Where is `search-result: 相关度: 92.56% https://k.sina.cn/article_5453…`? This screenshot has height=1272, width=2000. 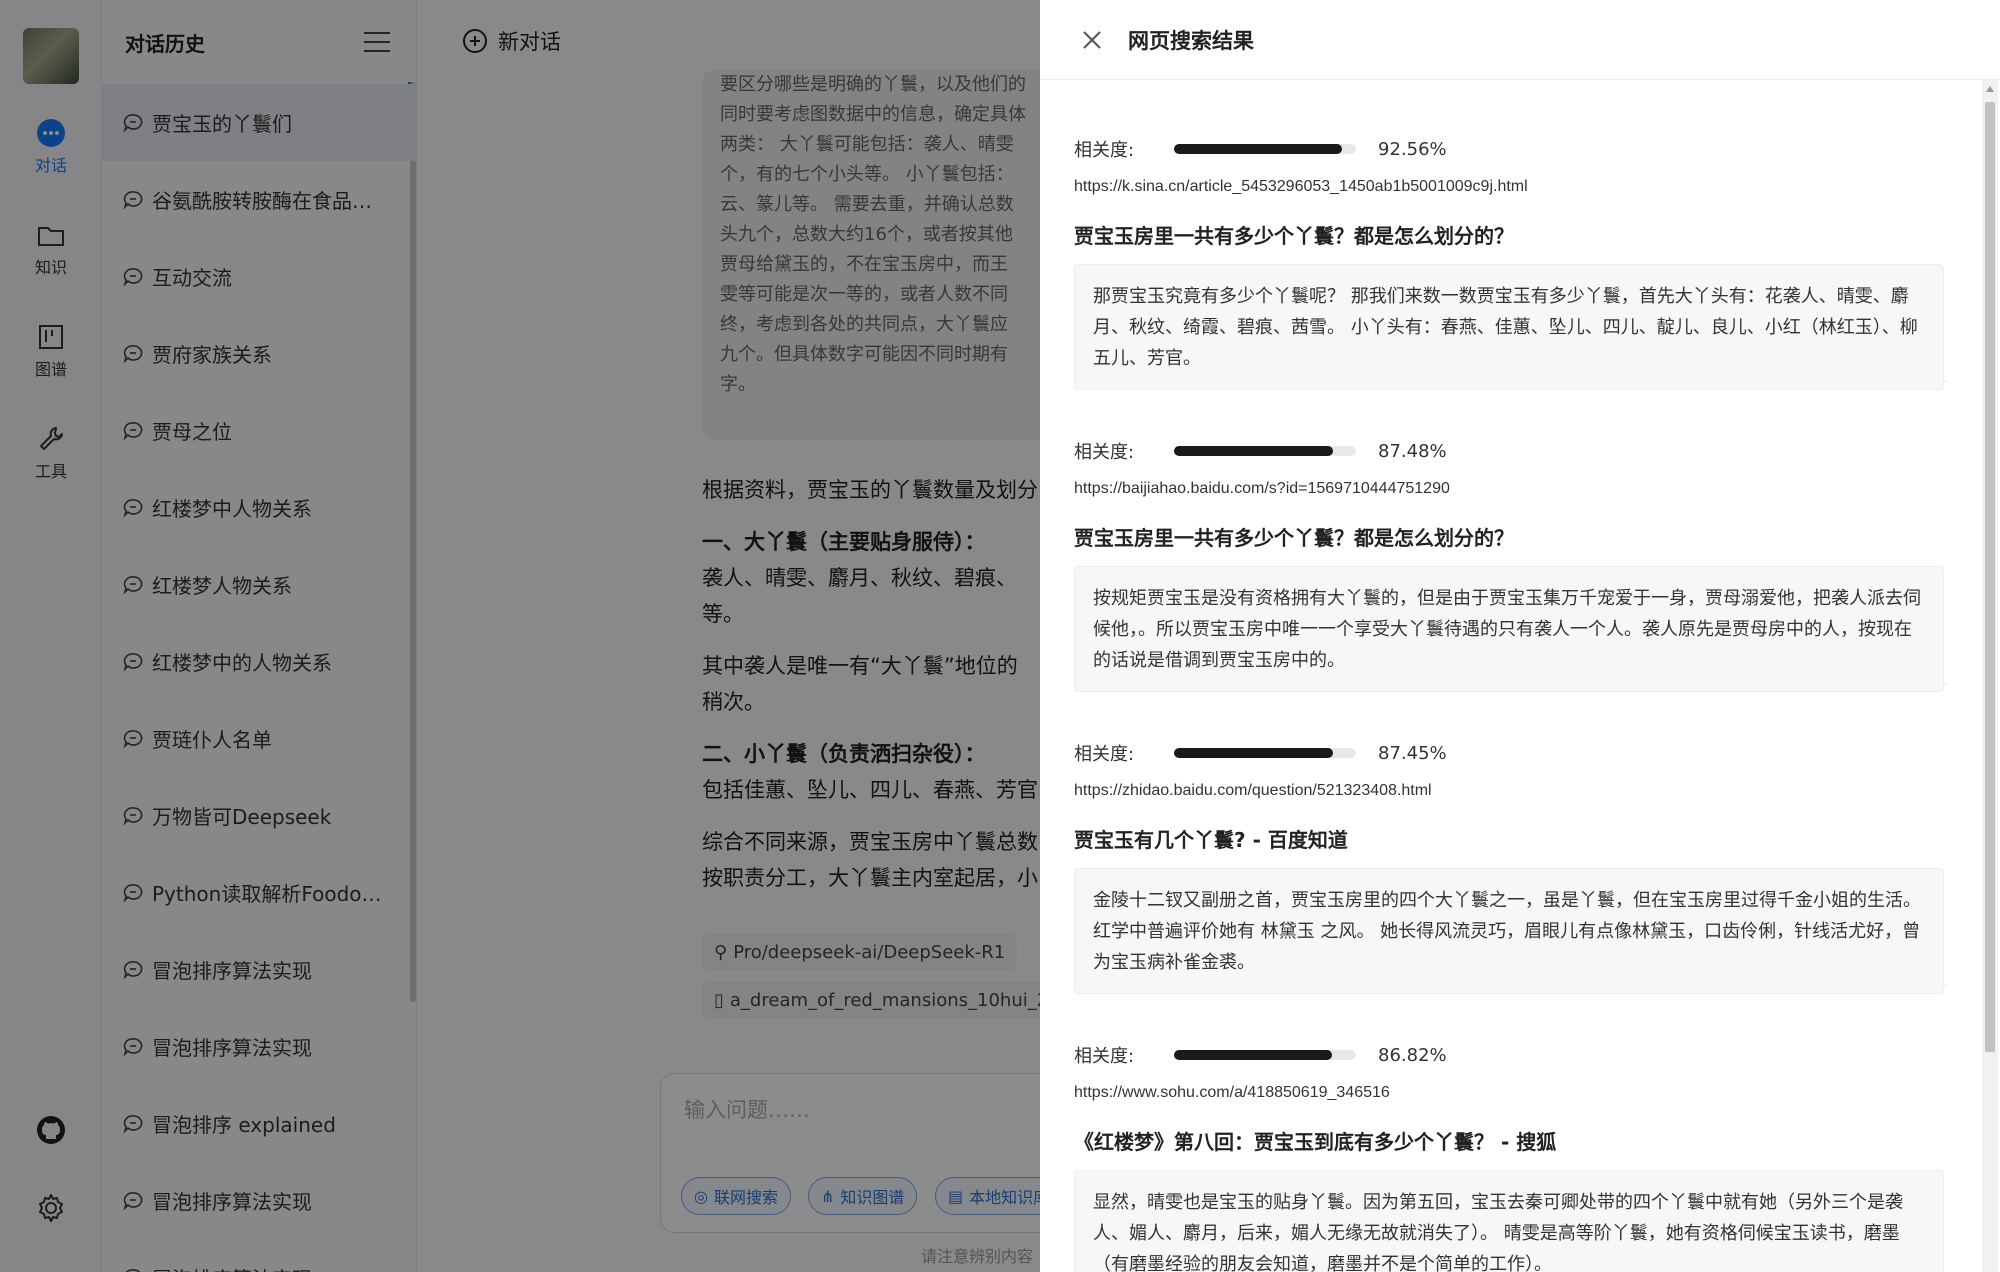
search-result: 相关度: 92.56% https://k.sina.cn/article_5453… is located at coordinates (1511, 235).